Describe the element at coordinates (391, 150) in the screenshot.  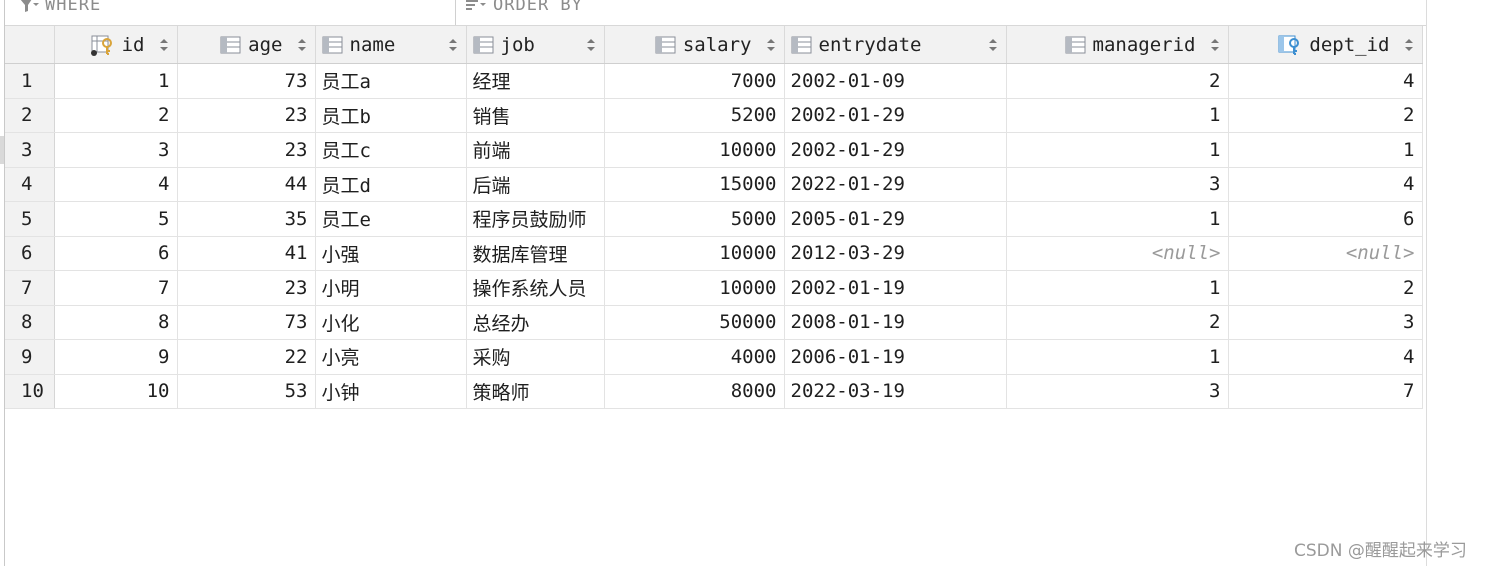
I see `cell-name: 员工c` at that location.